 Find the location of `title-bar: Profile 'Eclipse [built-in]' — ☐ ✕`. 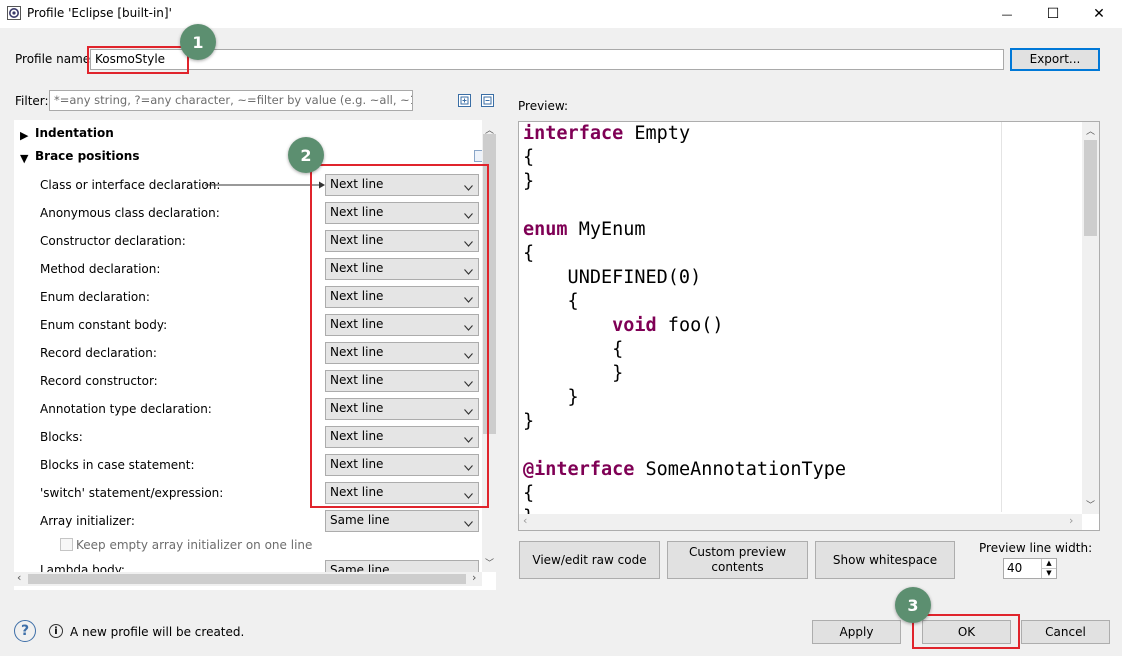

title-bar: Profile 'Eclipse [built-in]' — ☐ ✕ is located at coordinates (561, 14).